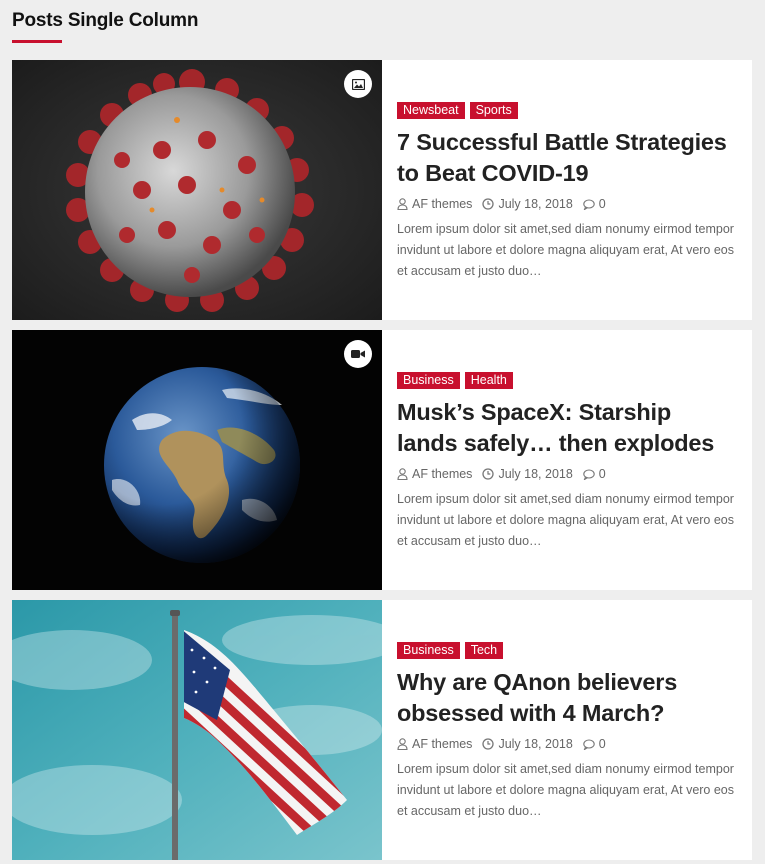 The image size is (765, 864). What do you see at coordinates (431, 110) in the screenshot?
I see `category-badge: Newsbeat` at bounding box center [431, 110].